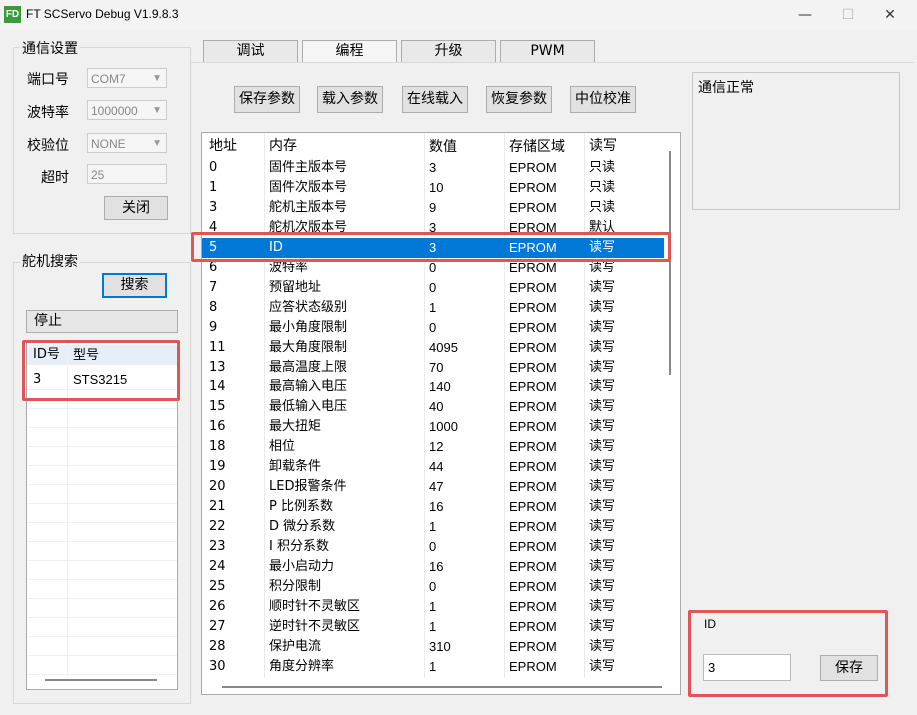 This screenshot has width=917, height=715. What do you see at coordinates (436, 467) in the screenshot?
I see `table-cell: 44` at bounding box center [436, 467].